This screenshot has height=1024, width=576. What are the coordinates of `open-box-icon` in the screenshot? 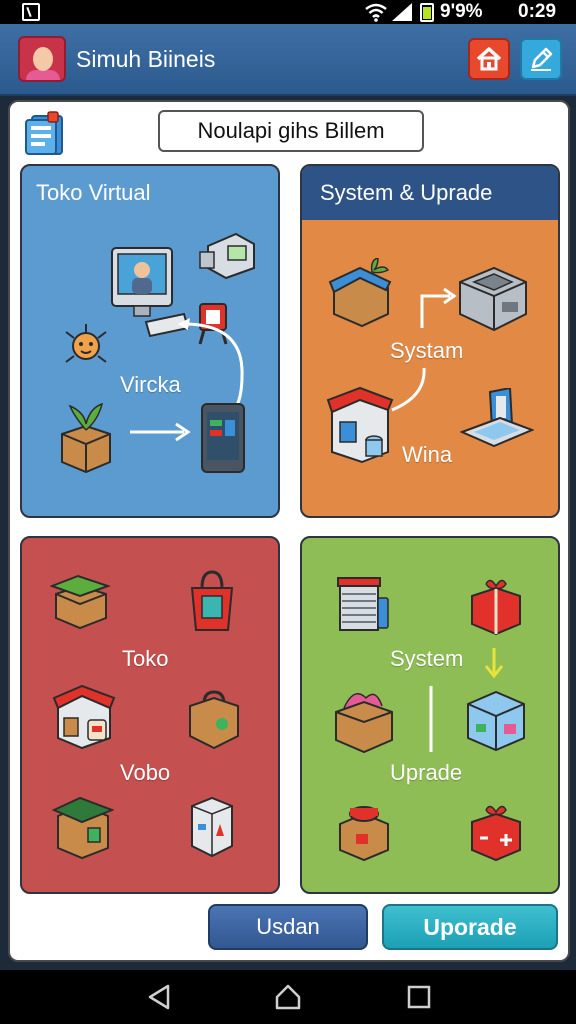 It's located at (81, 602).